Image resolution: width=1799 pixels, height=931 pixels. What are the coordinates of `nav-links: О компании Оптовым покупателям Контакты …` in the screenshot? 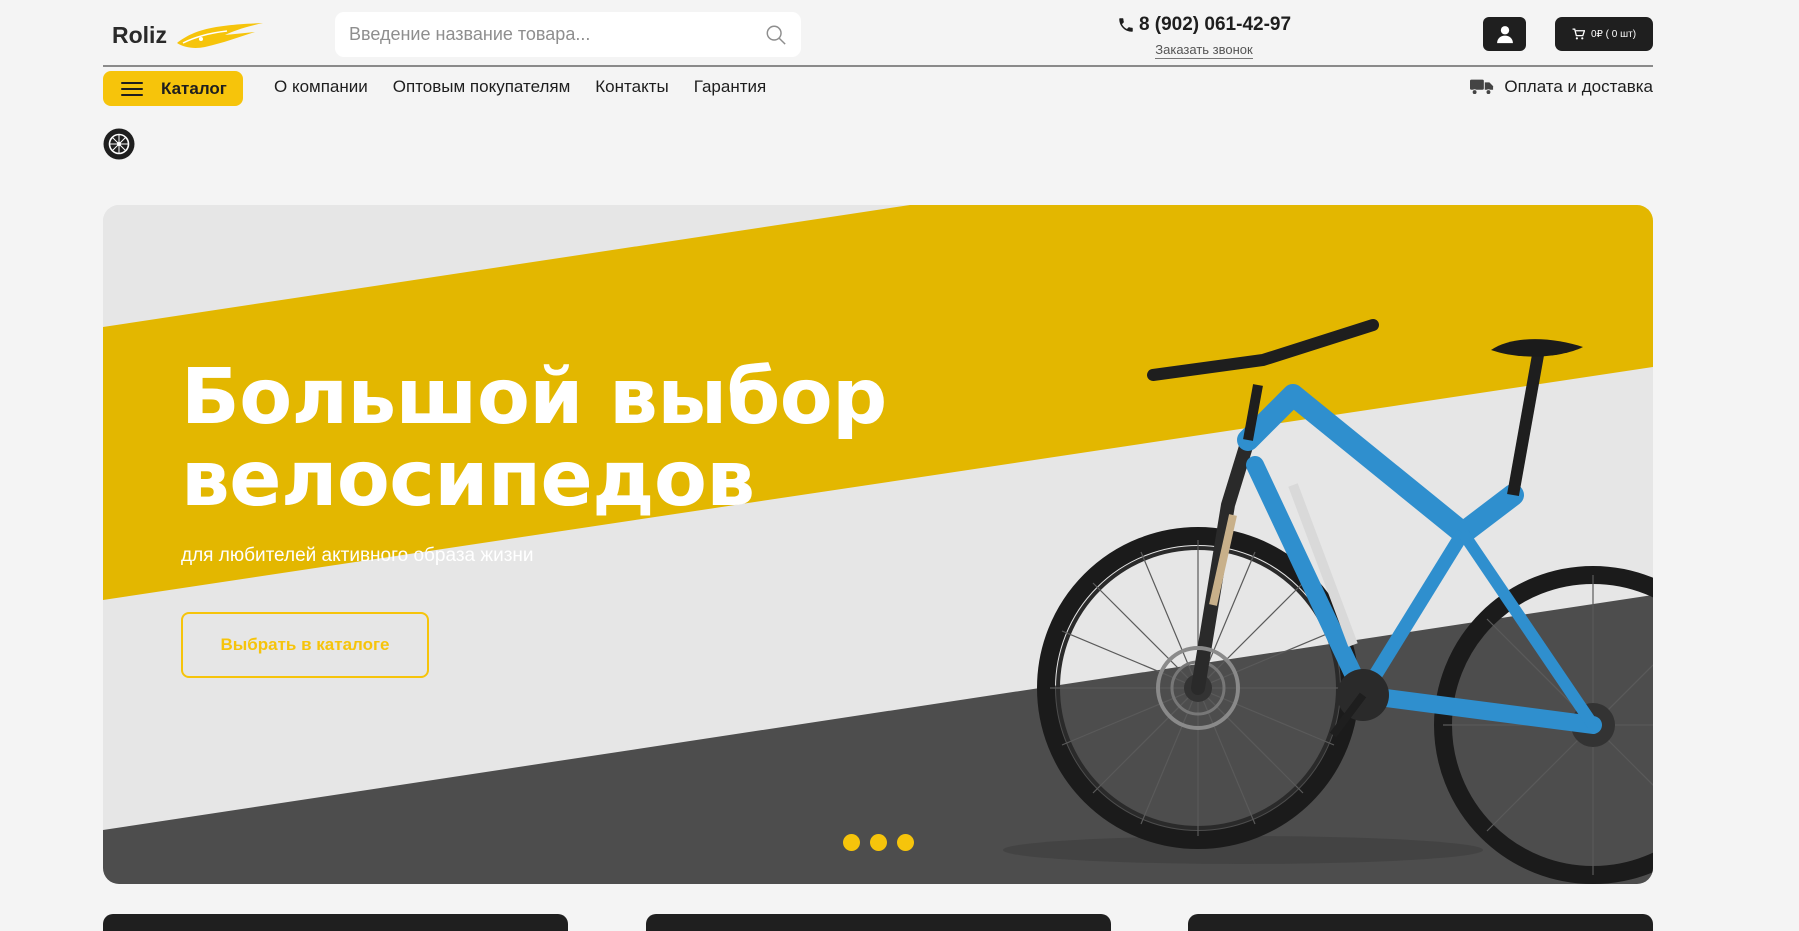 It's located at (520, 87).